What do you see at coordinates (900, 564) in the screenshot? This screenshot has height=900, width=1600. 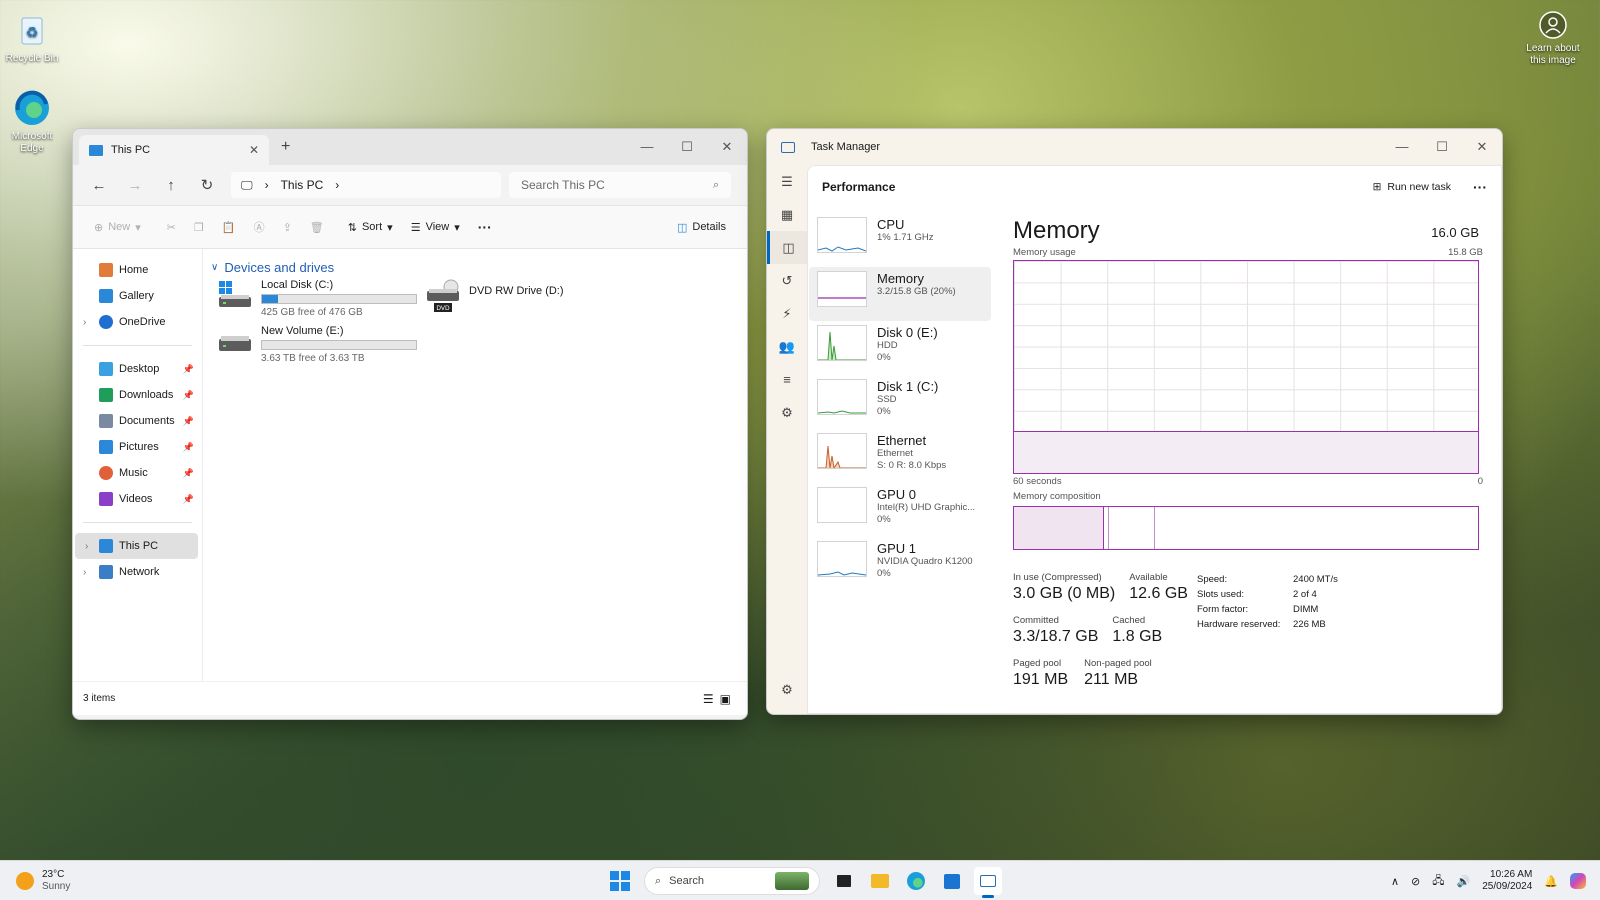 I see `resource-item-gpu1: GPU 1 NVIDIA Quadro K1200 0%` at bounding box center [900, 564].